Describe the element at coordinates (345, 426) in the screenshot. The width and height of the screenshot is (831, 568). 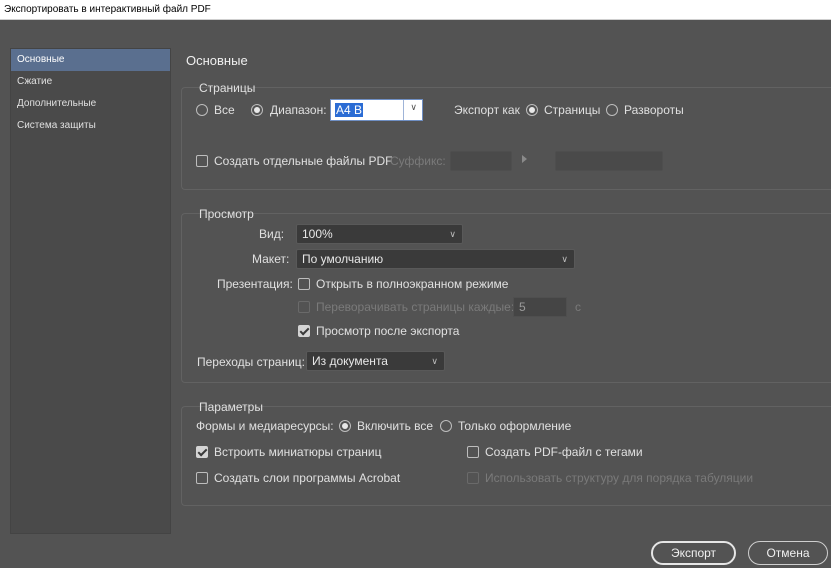
I see `include-all-radio` at that location.